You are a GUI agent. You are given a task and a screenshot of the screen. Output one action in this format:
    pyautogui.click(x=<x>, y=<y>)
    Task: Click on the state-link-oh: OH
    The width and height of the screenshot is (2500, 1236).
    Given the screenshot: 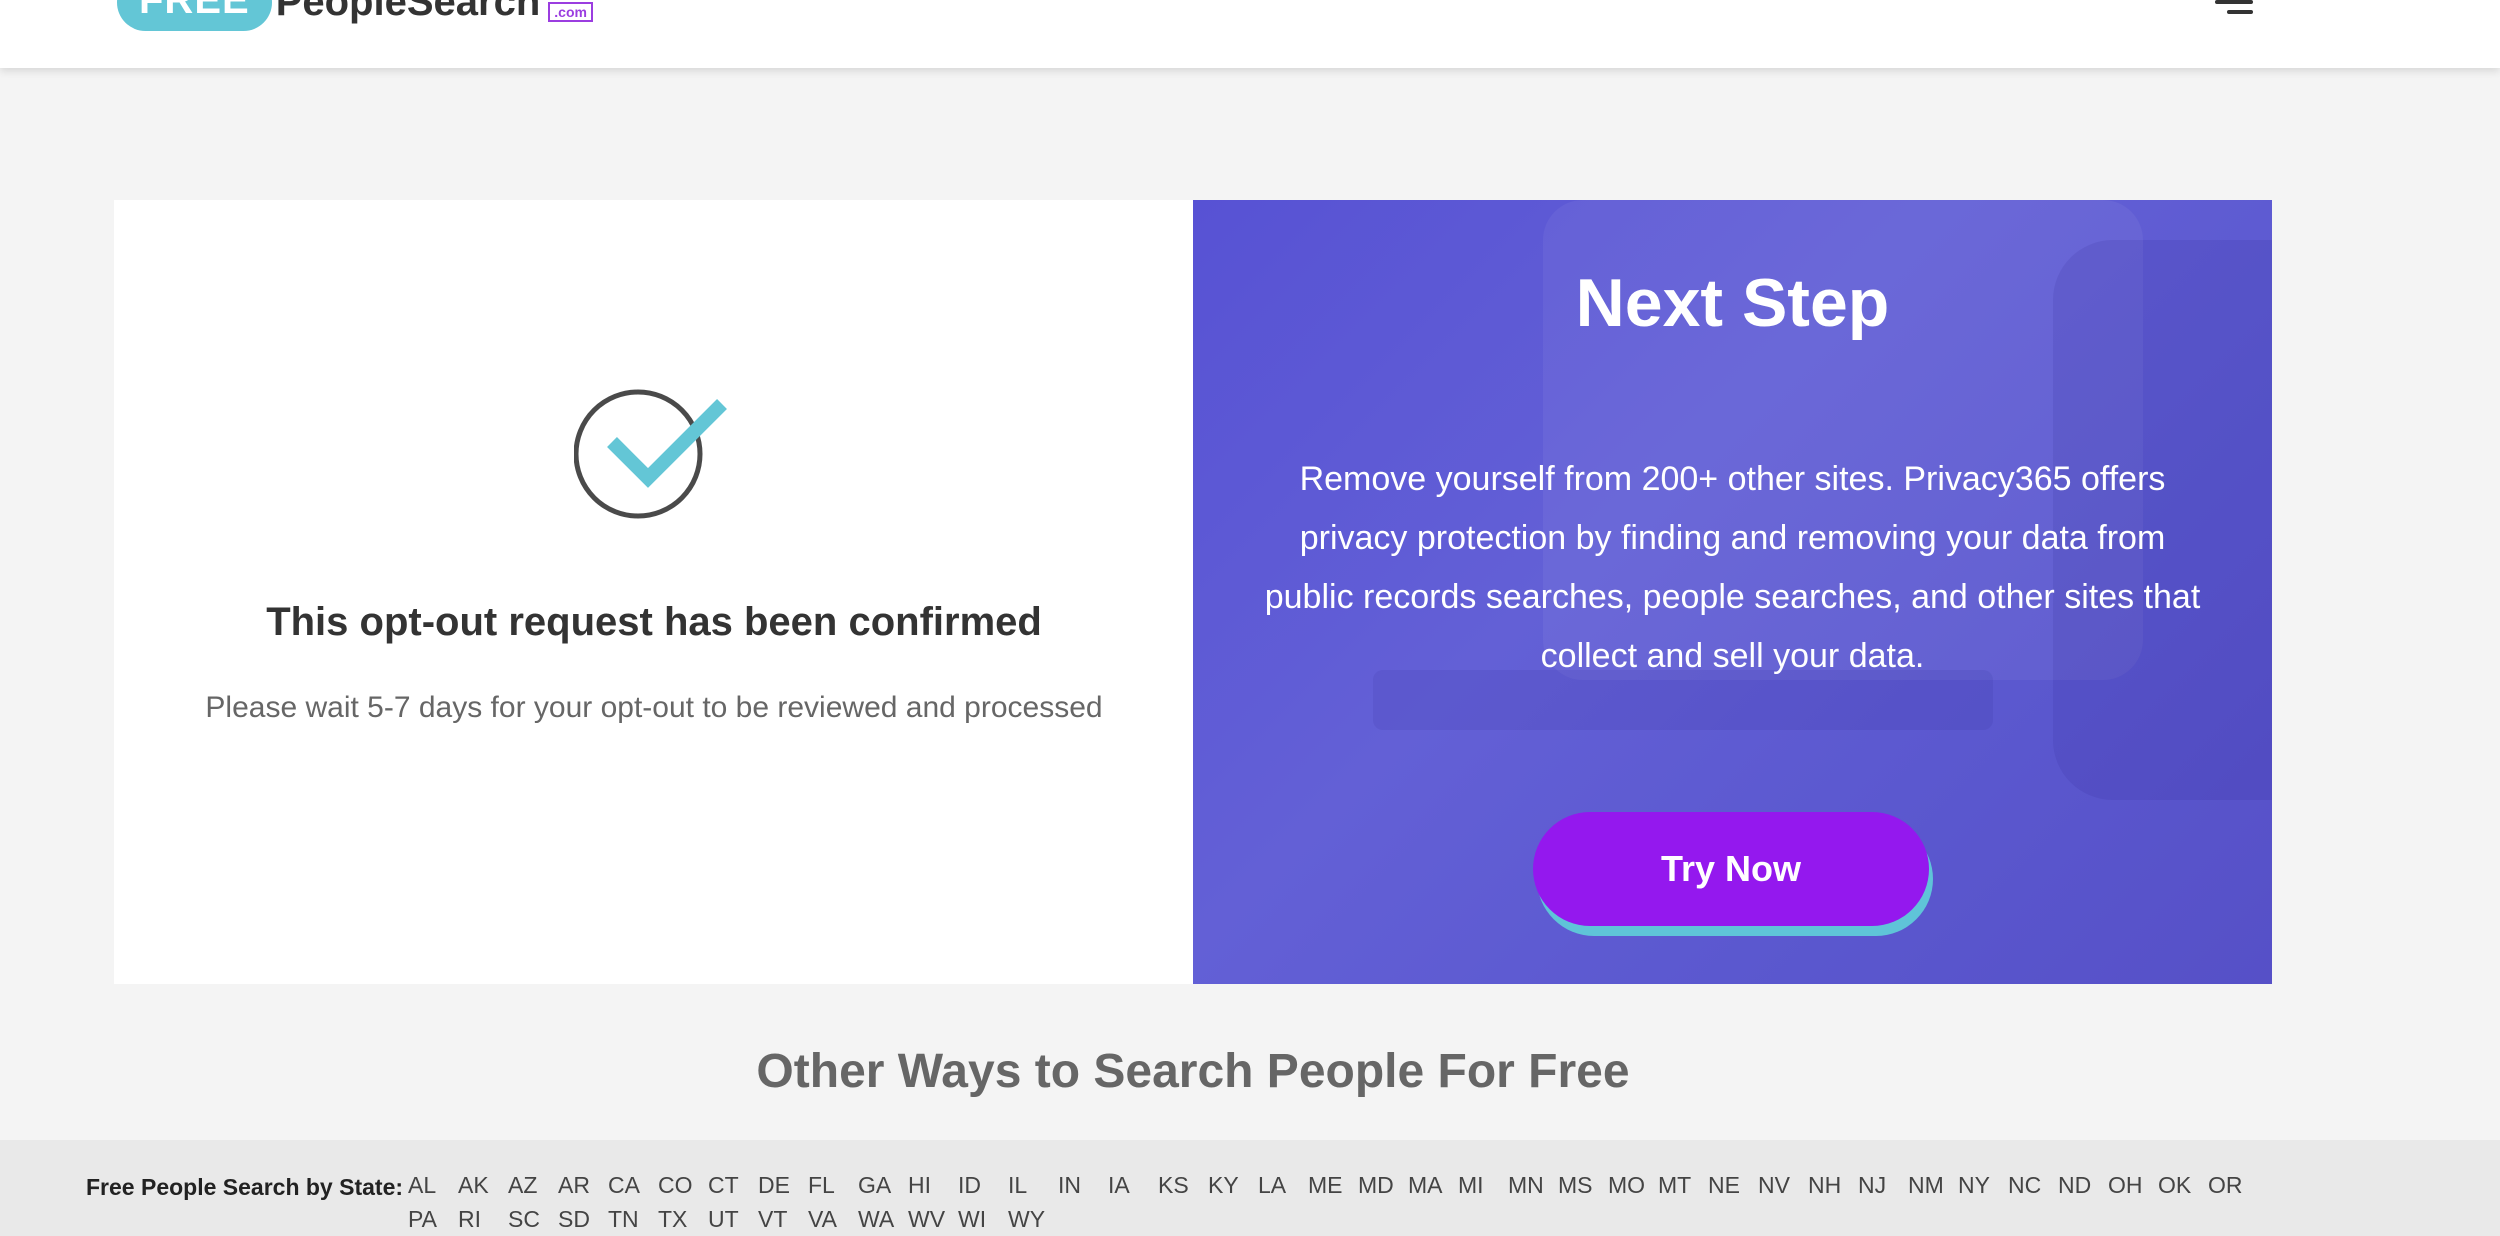 What is the action you would take?
    pyautogui.click(x=2133, y=1185)
    